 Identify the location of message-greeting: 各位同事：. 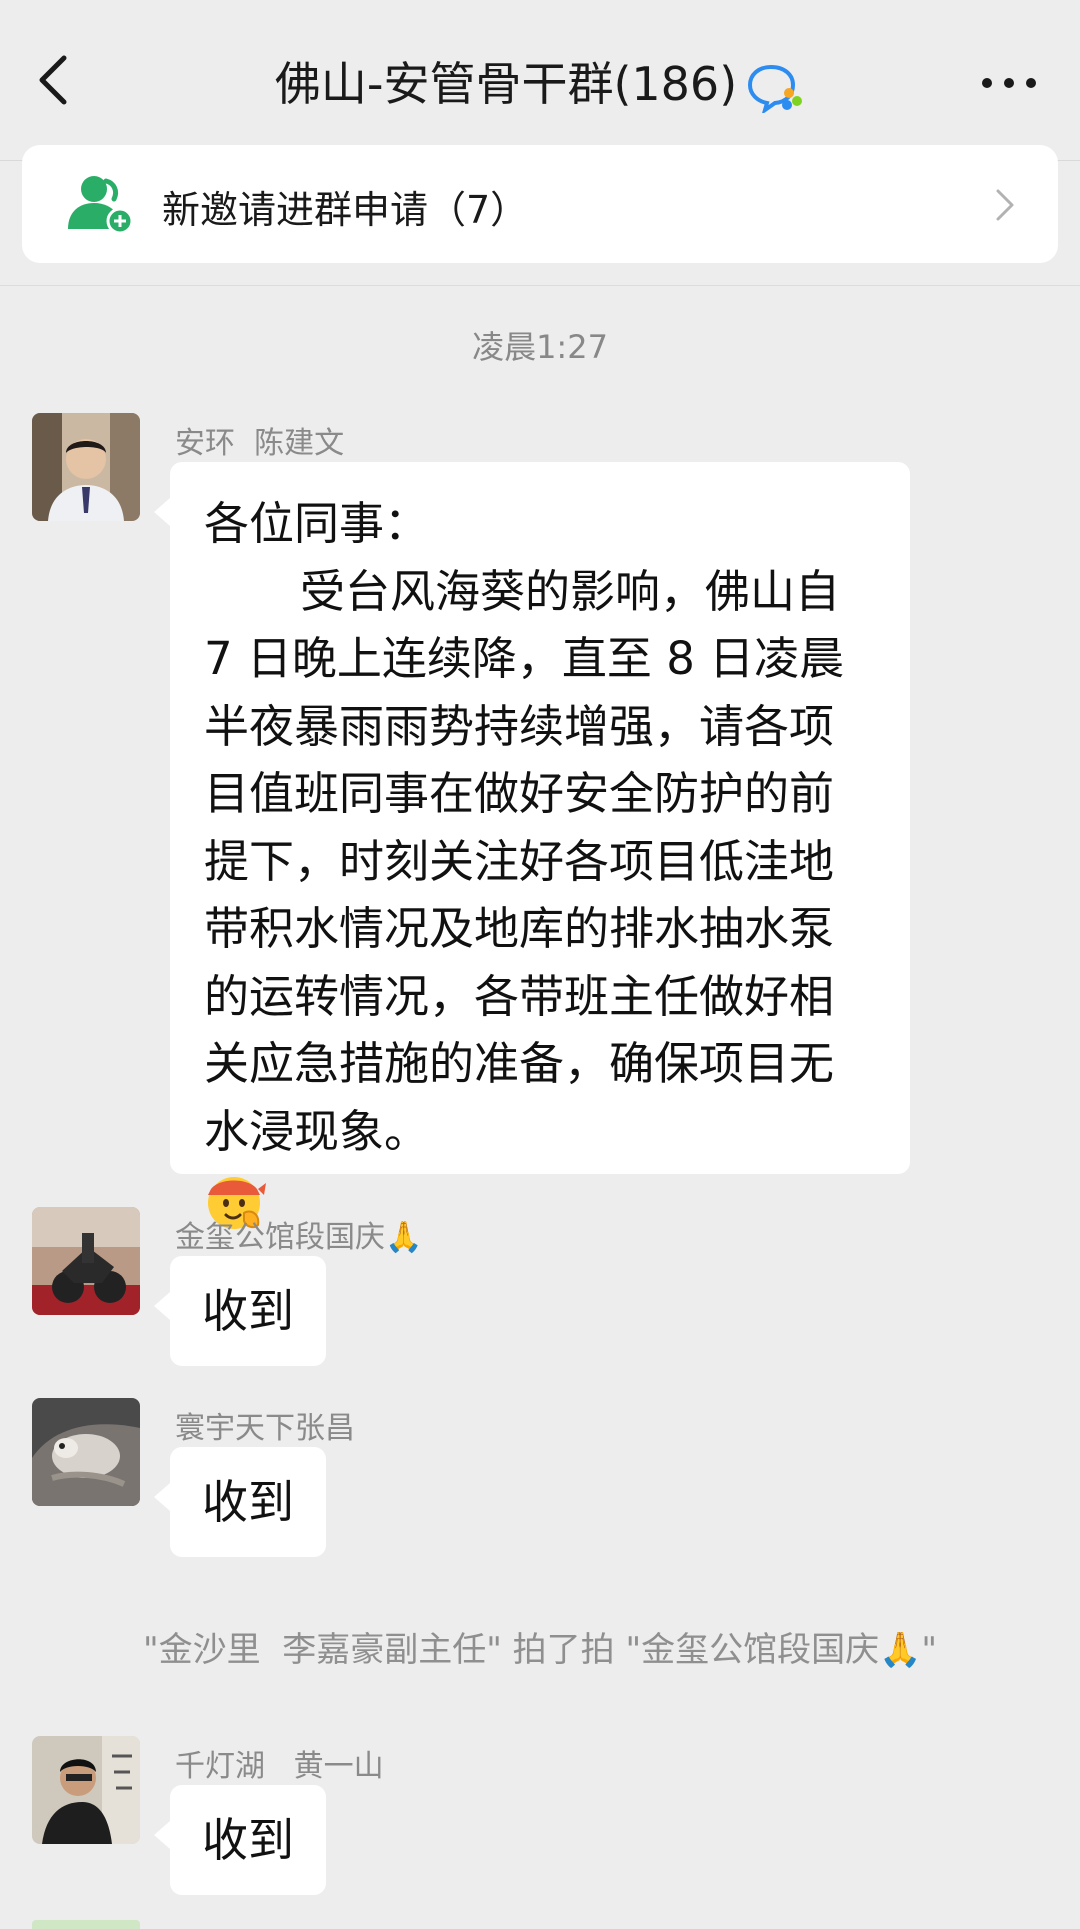
(317, 523).